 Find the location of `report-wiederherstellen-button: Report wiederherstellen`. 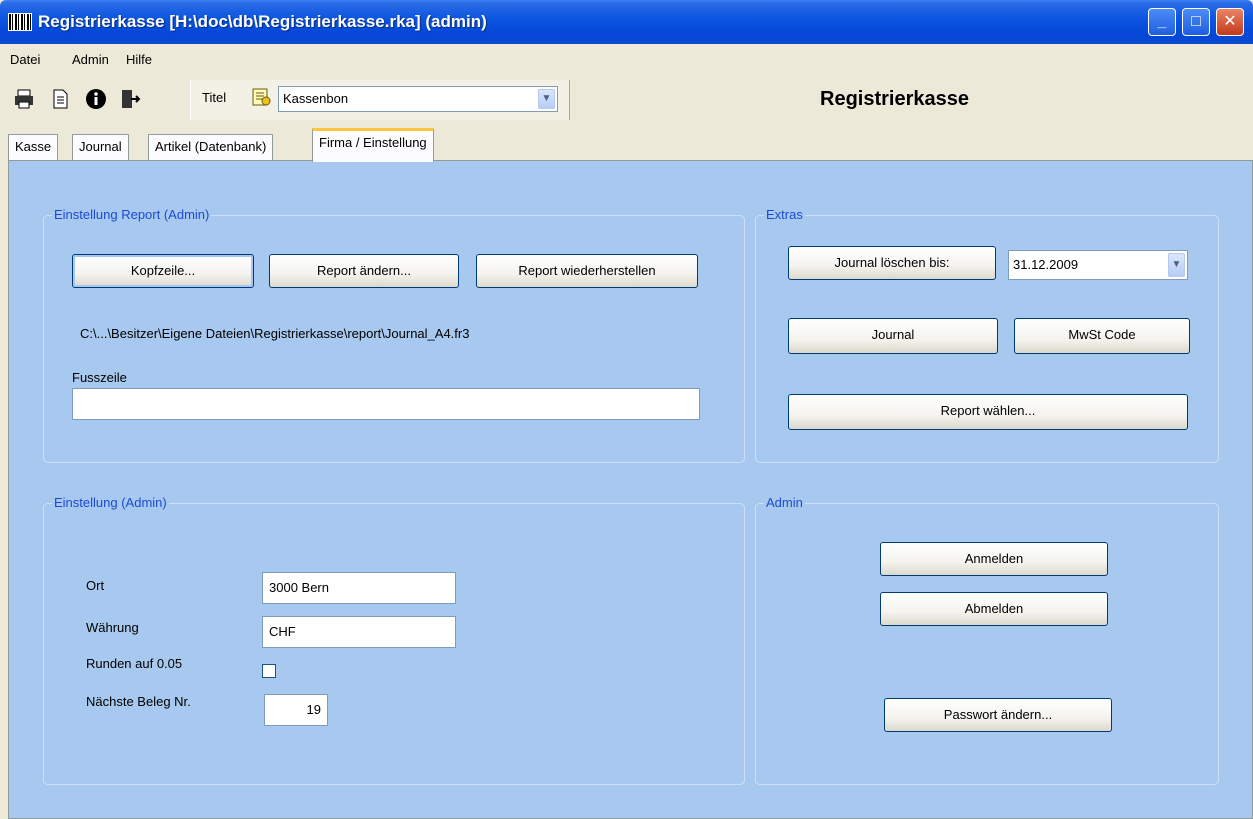

report-wiederherstellen-button: Report wiederherstellen is located at coordinates (587, 271).